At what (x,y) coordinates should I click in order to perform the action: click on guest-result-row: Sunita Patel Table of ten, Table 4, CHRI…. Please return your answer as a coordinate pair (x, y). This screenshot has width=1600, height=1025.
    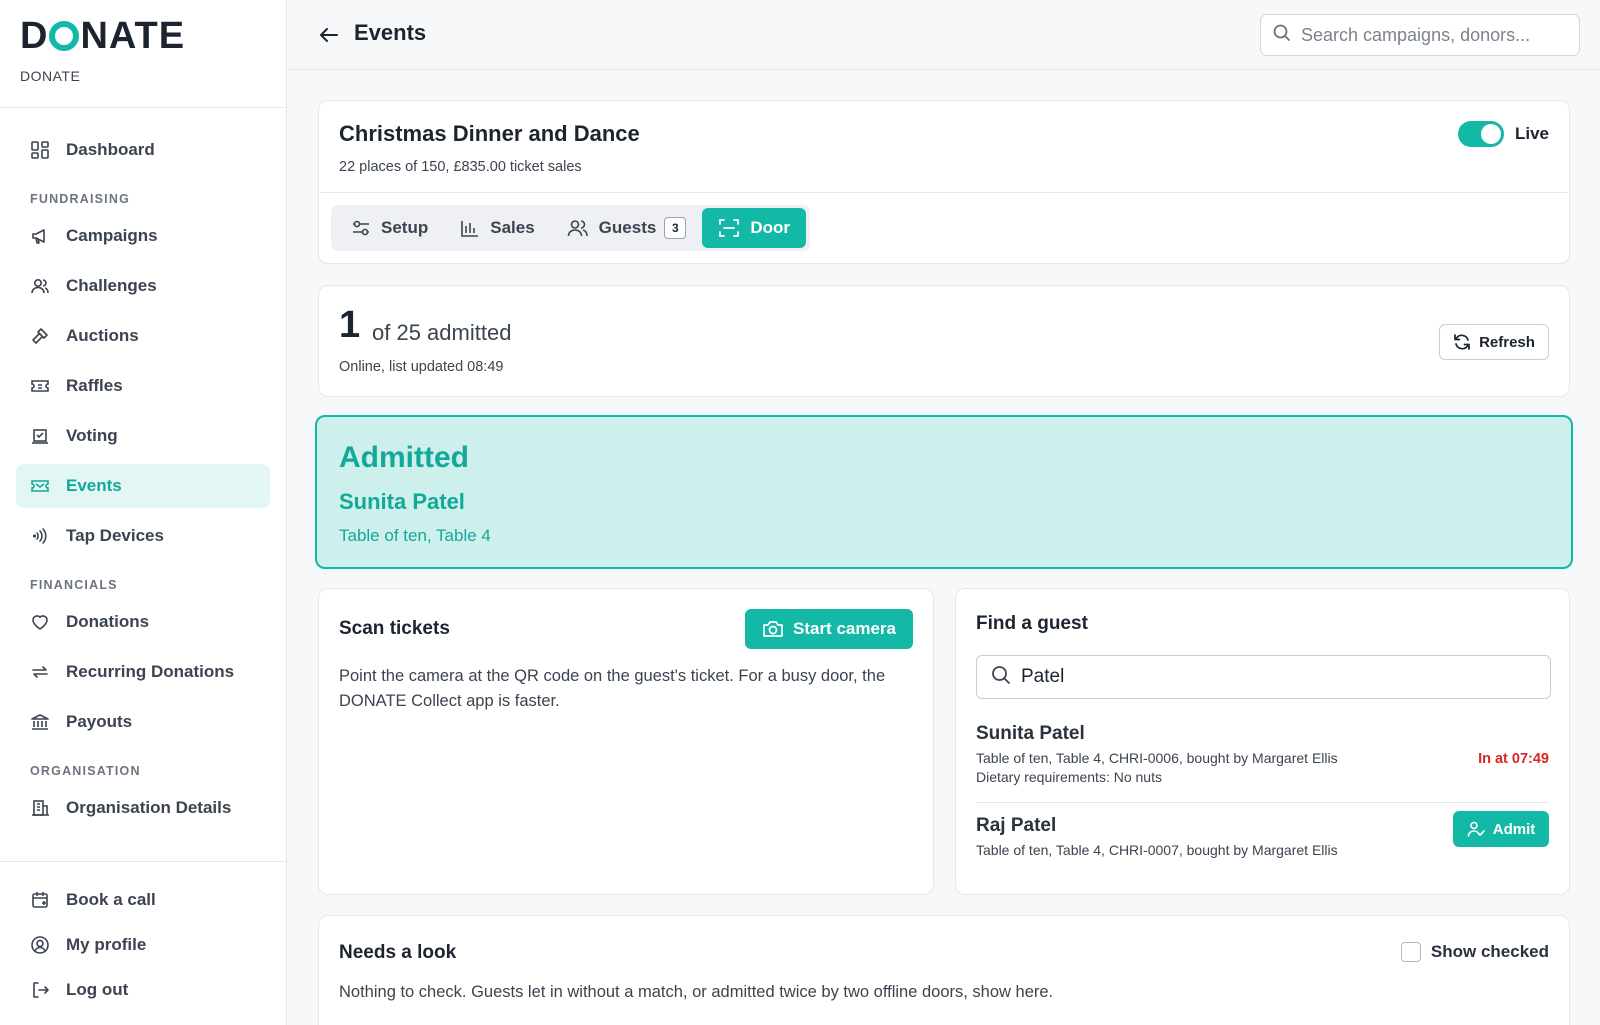
    Looking at the image, I should click on (1262, 763).